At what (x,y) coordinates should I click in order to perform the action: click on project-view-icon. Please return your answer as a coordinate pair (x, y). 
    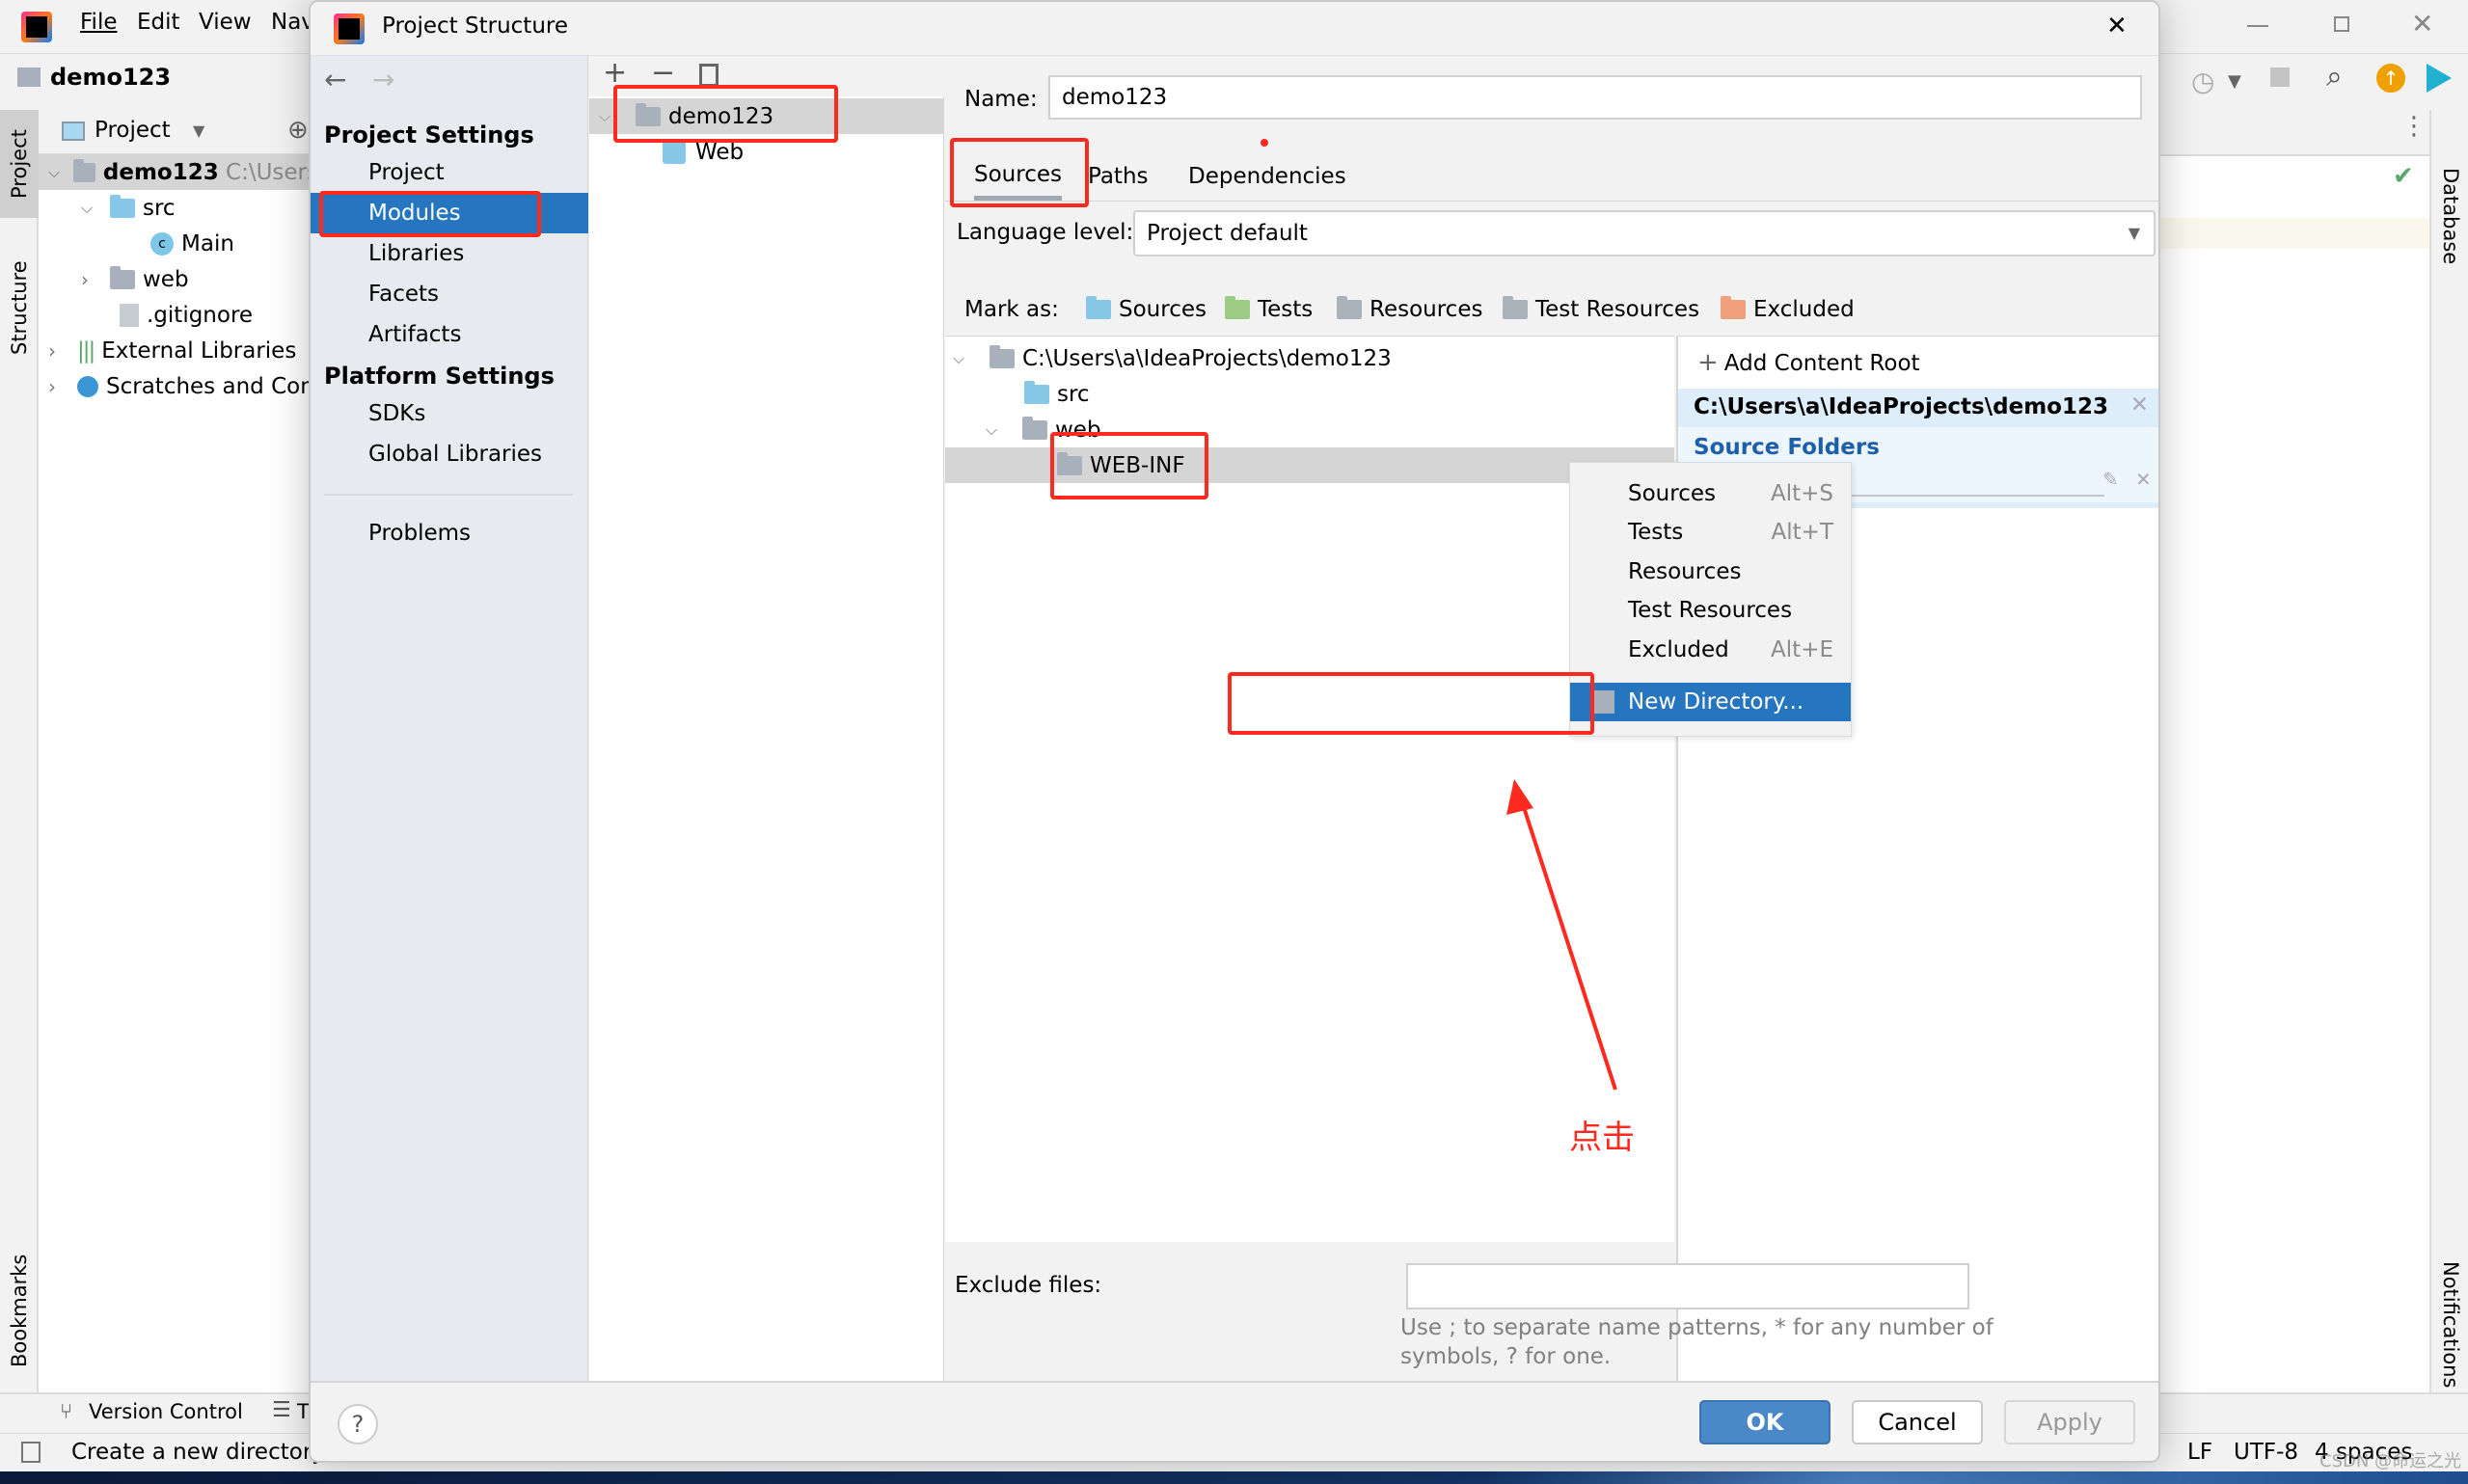
    Looking at the image, I should click on (73, 131).